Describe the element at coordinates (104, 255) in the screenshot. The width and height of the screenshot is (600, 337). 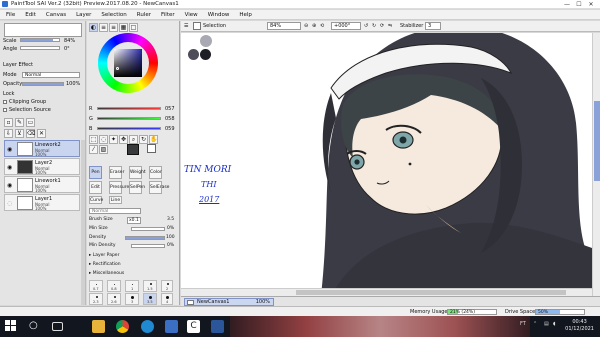
I see `layer-paper-section: ▸ Layer Paper` at that location.